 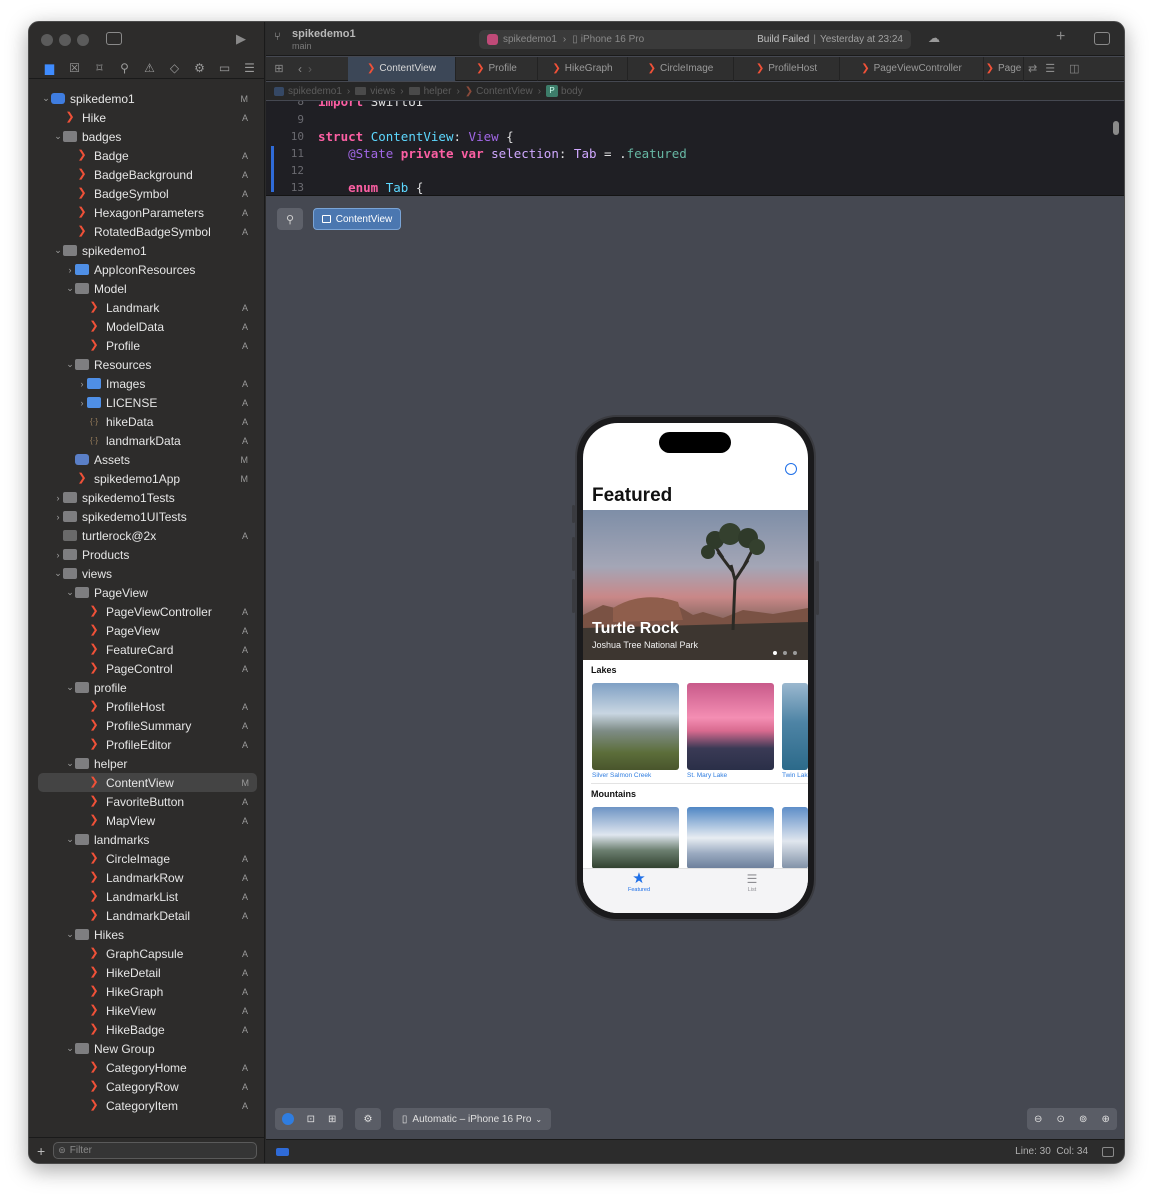 What do you see at coordinates (1050, 68) in the screenshot?
I see `editor-options-icon: ☰` at bounding box center [1050, 68].